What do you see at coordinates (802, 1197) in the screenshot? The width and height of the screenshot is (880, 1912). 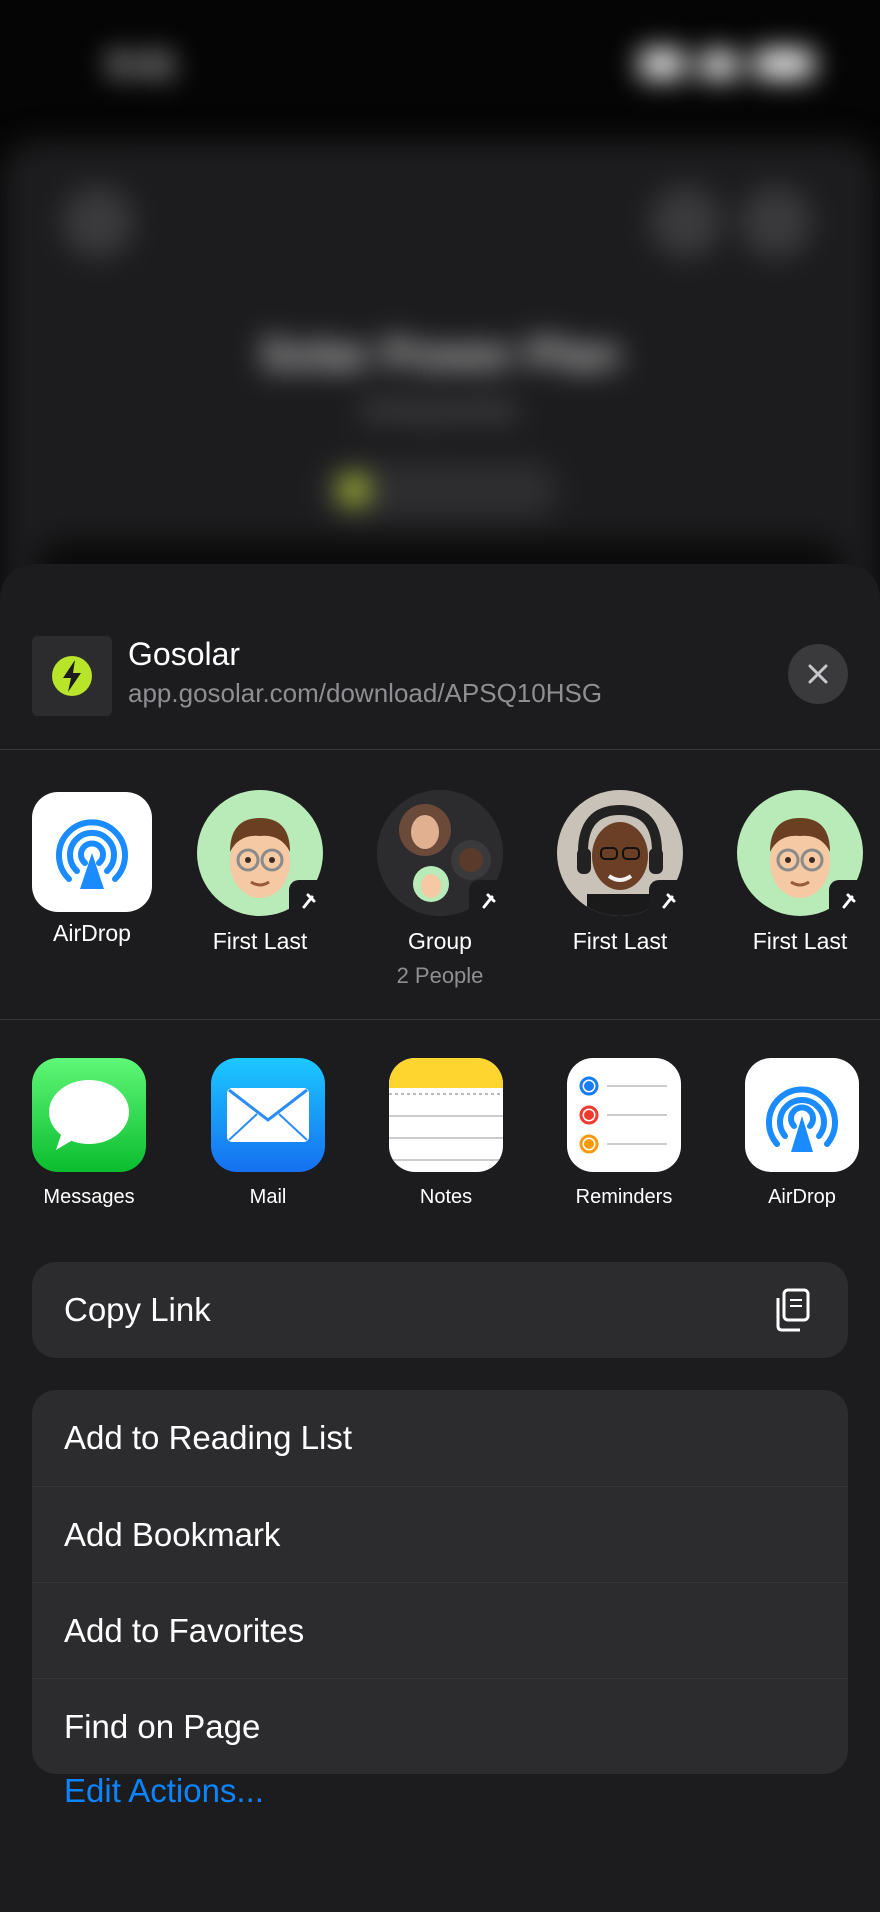 I see `app-label: AirDrop` at bounding box center [802, 1197].